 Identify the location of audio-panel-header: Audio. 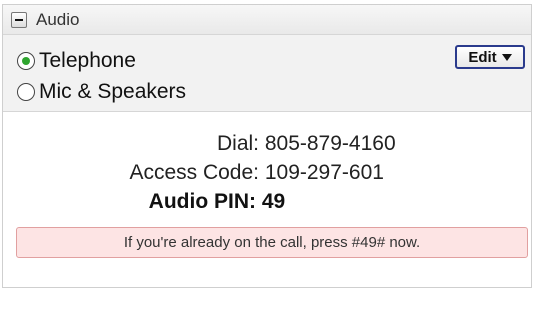
(267, 20).